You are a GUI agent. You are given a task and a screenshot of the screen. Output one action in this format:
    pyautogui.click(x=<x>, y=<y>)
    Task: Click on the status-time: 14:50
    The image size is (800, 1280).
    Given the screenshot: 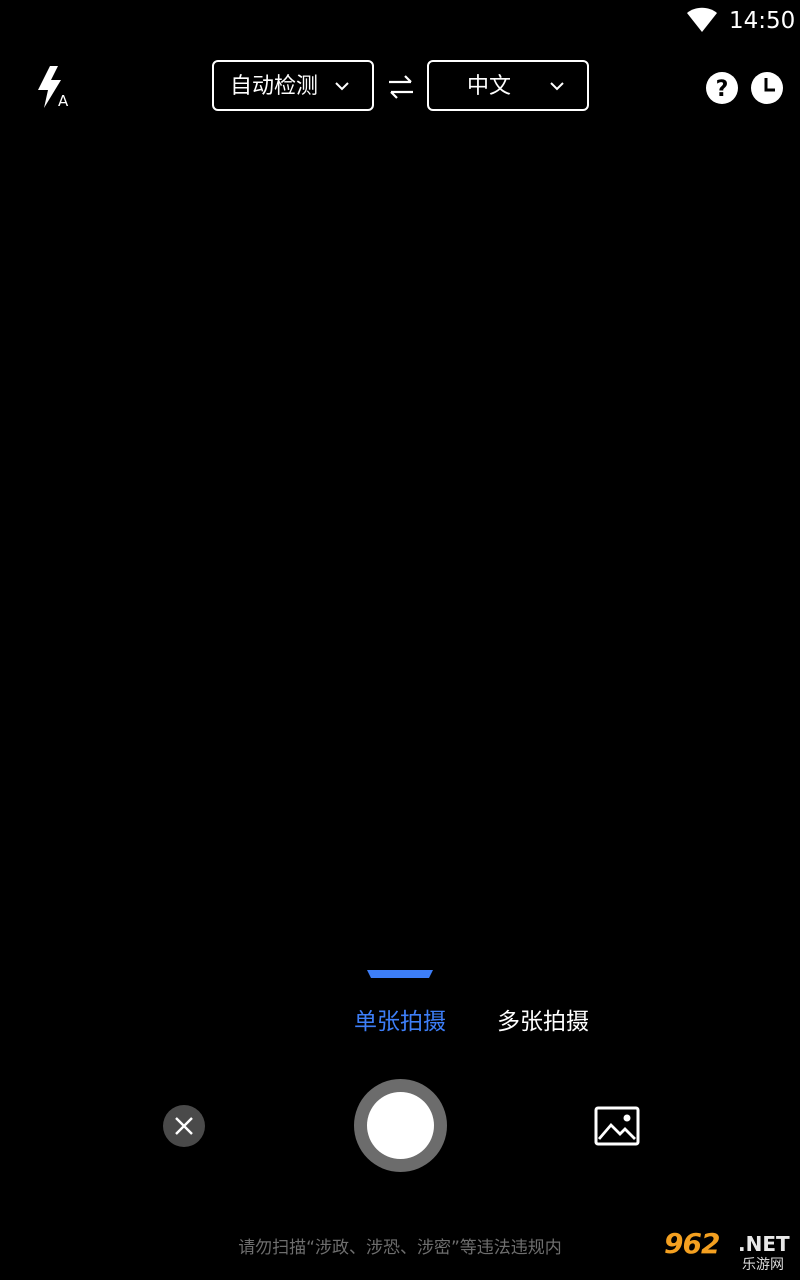 What is the action you would take?
    pyautogui.click(x=762, y=21)
    